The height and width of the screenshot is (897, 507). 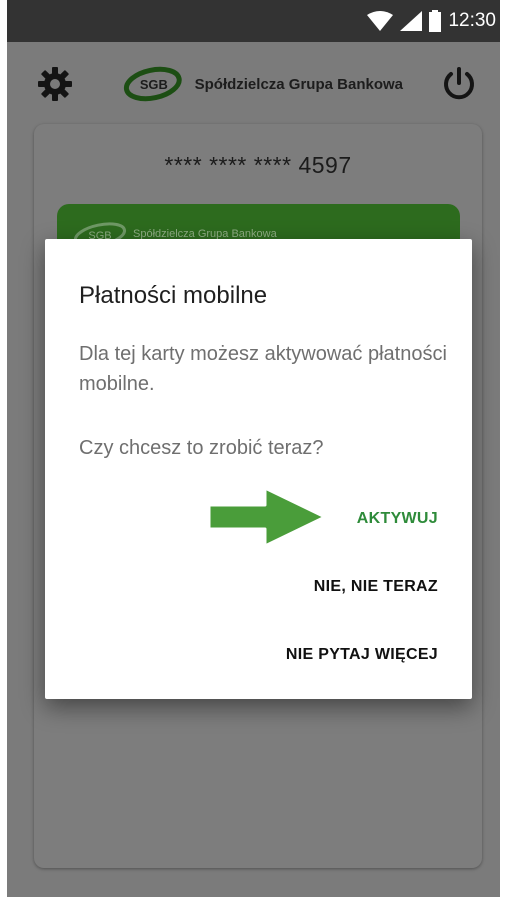 What do you see at coordinates (376, 587) in the screenshot?
I see `not-now-button: NIE, NIE TERAZ` at bounding box center [376, 587].